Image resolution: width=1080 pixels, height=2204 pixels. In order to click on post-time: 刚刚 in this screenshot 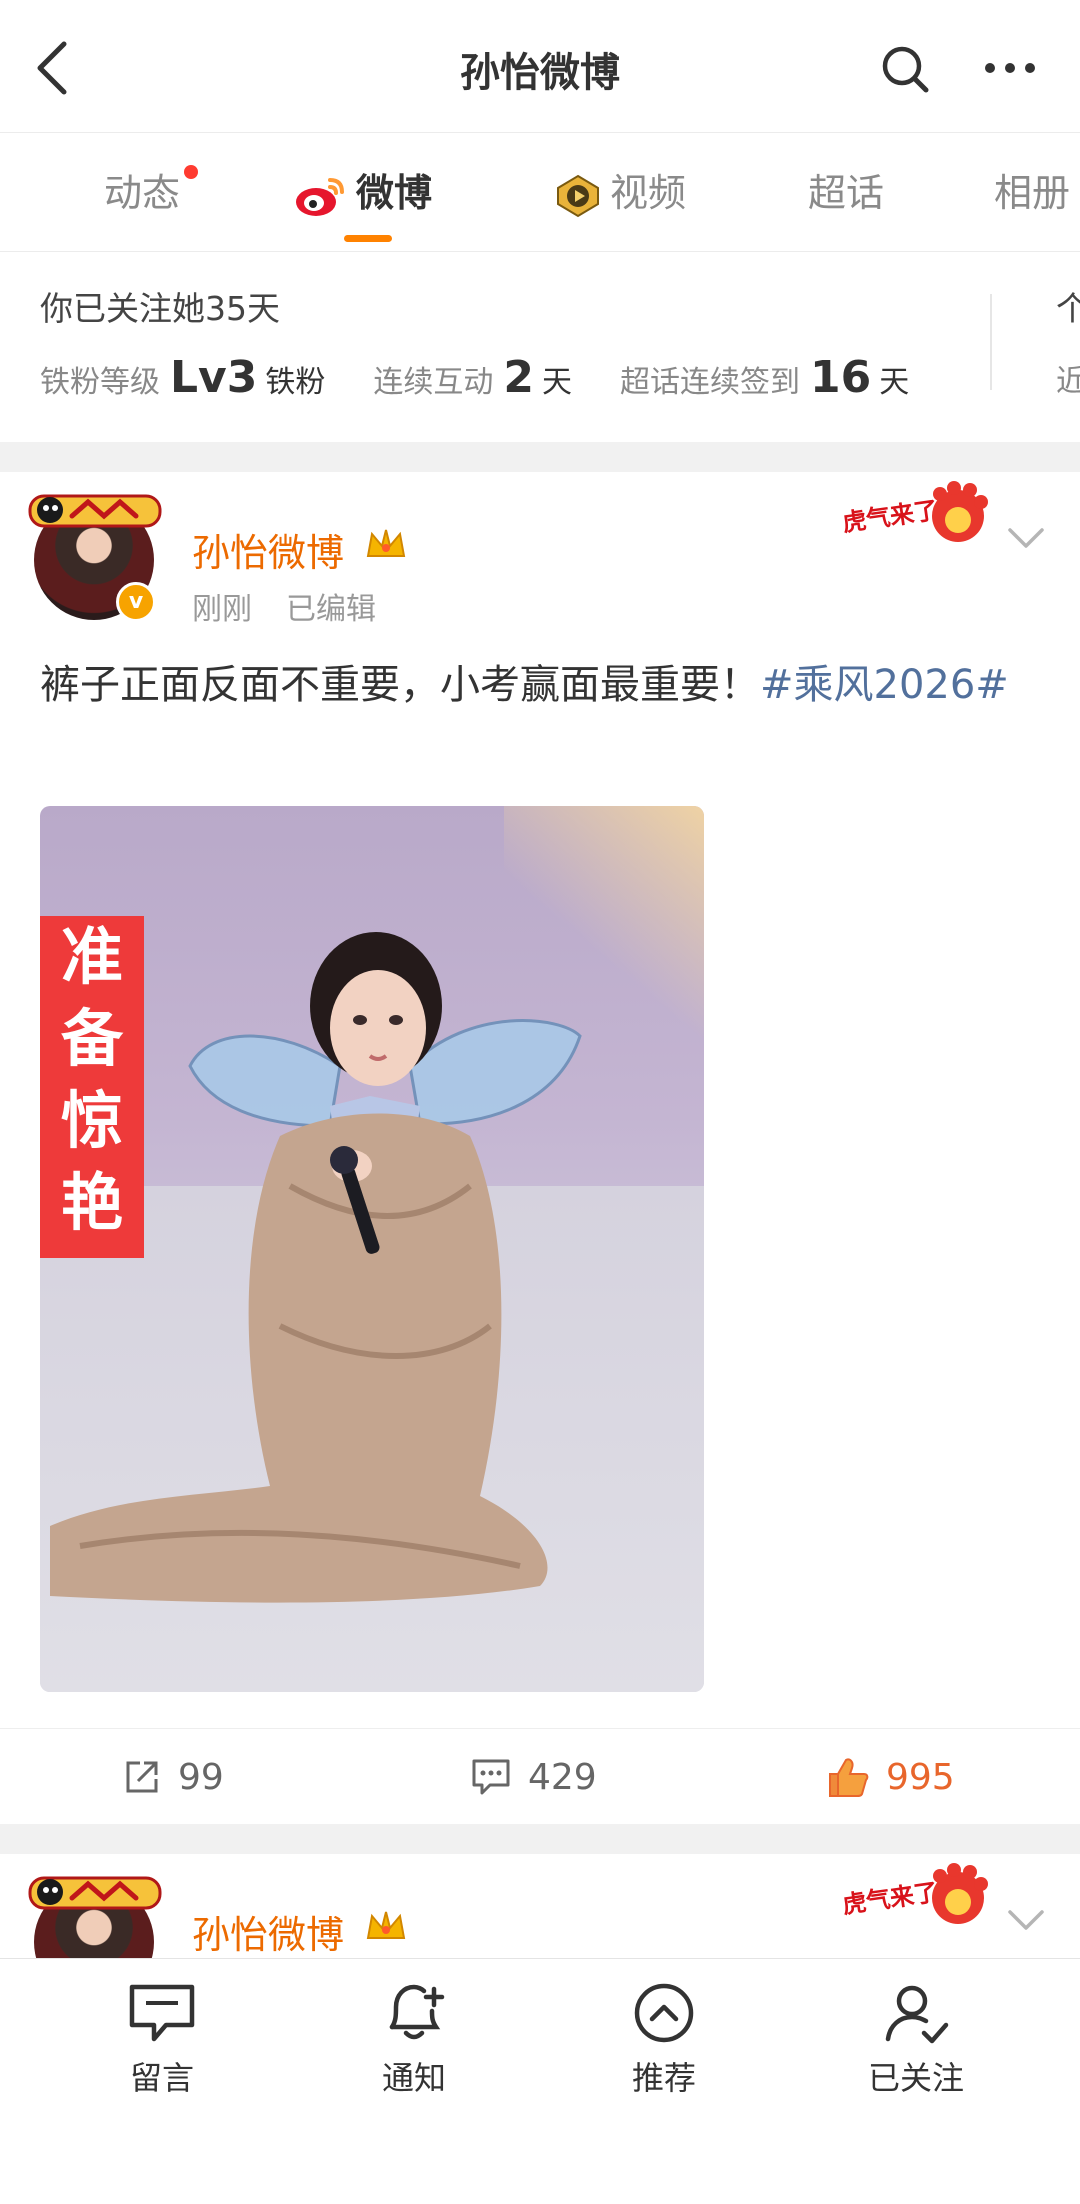, I will do `click(222, 609)`.